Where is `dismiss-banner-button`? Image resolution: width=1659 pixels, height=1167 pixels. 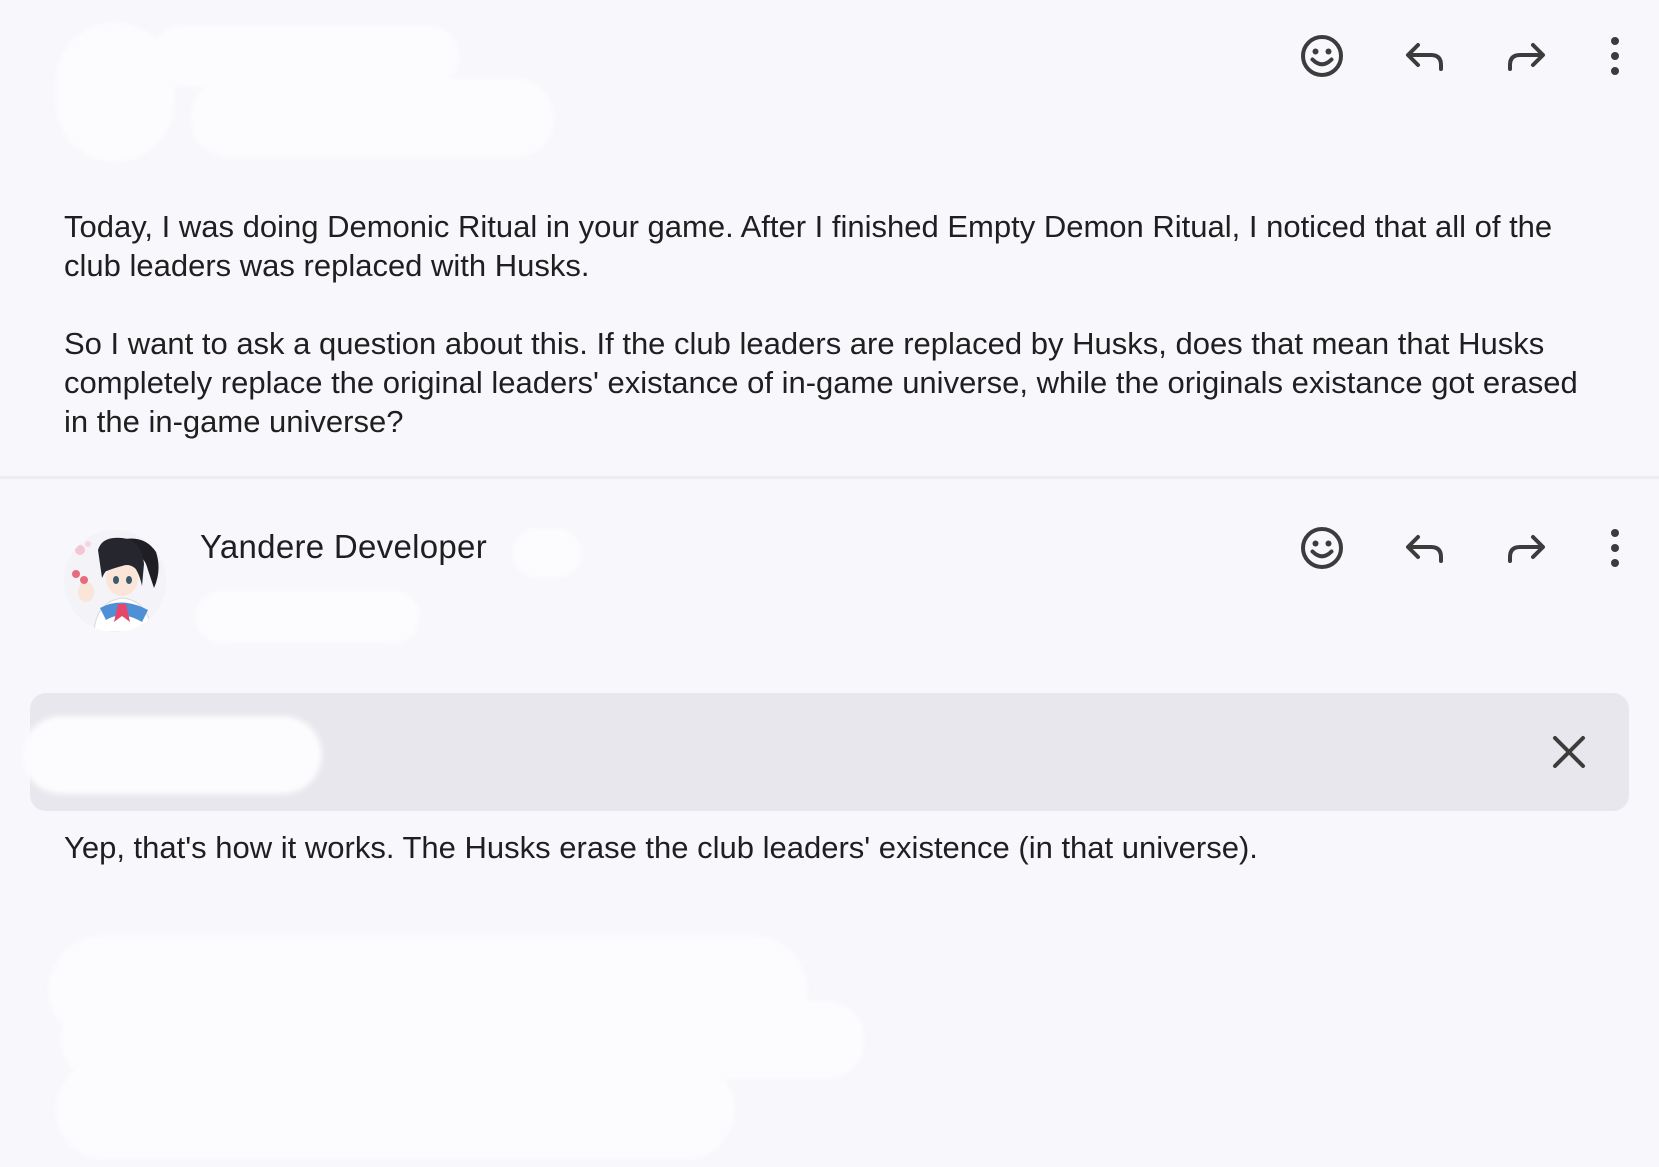 dismiss-banner-button is located at coordinates (1569, 752).